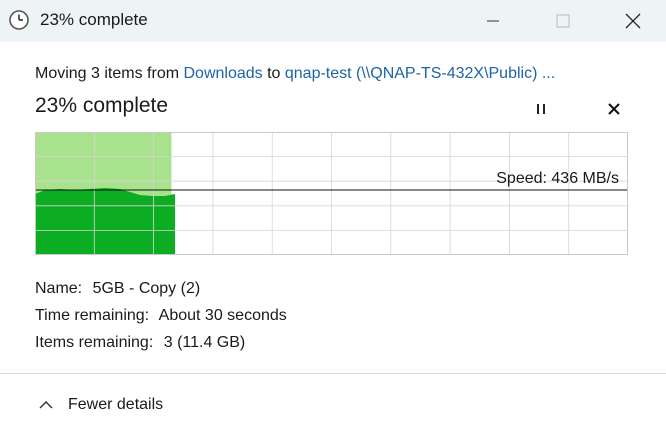  Describe the element at coordinates (273, 73) in the screenshot. I see `summary-middle: to` at that location.